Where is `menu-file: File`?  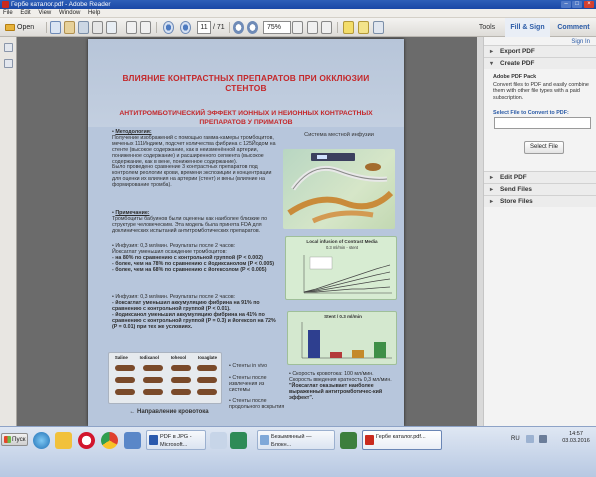 menu-file: File is located at coordinates (8, 13).